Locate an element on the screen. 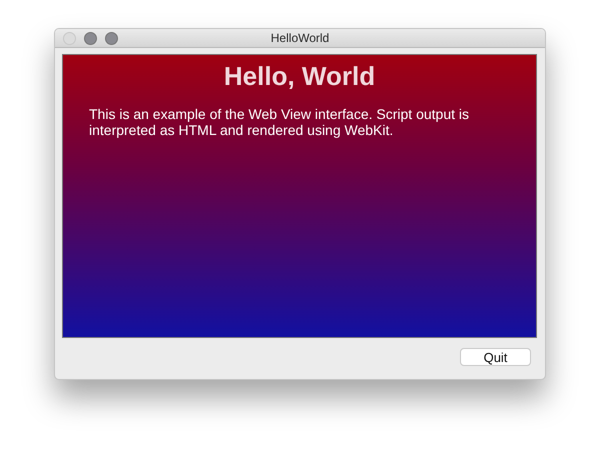 The width and height of the screenshot is (600, 450). window-title: HelloWorld is located at coordinates (300, 38).